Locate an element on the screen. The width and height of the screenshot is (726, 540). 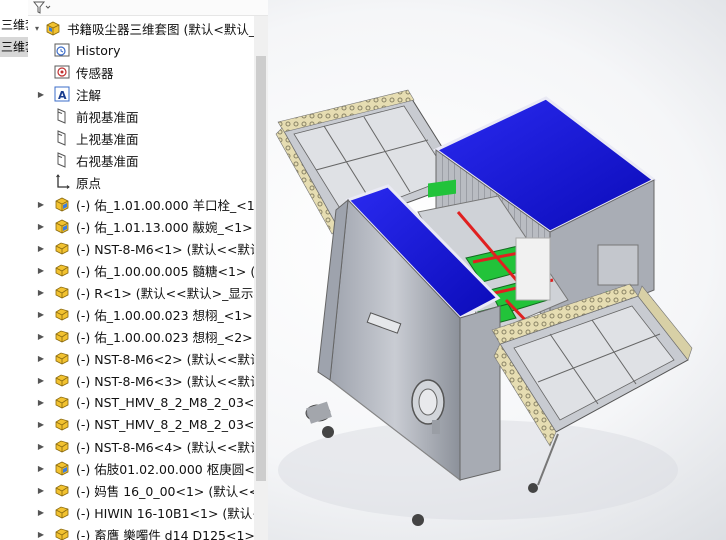
tree-item: ▶ (-) NST-8-M6<4> (默认<<默认 is located at coordinates (149, 446).